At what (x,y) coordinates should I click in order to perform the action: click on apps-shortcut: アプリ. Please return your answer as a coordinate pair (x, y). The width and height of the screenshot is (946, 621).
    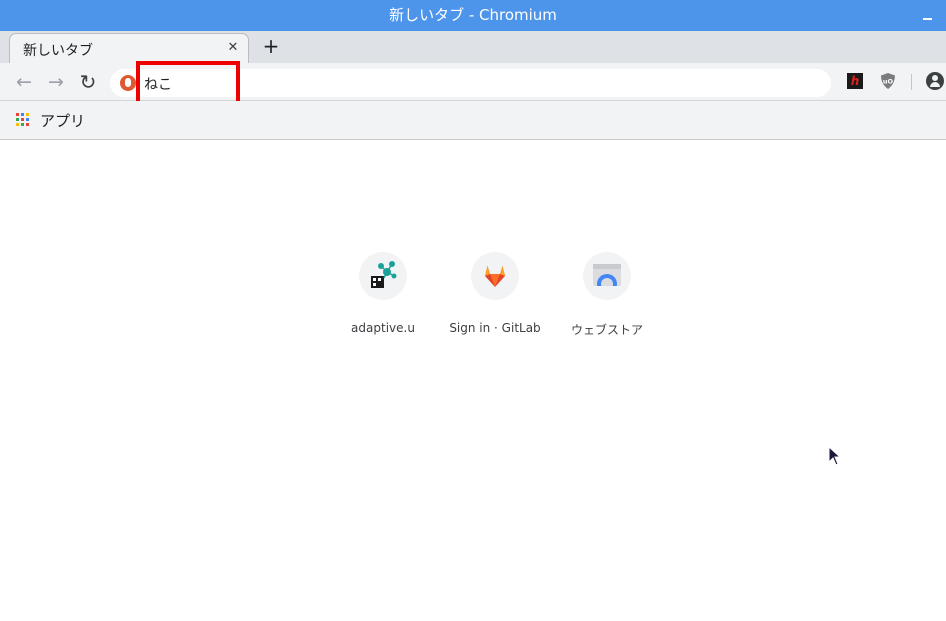
    Looking at the image, I should click on (47, 120).